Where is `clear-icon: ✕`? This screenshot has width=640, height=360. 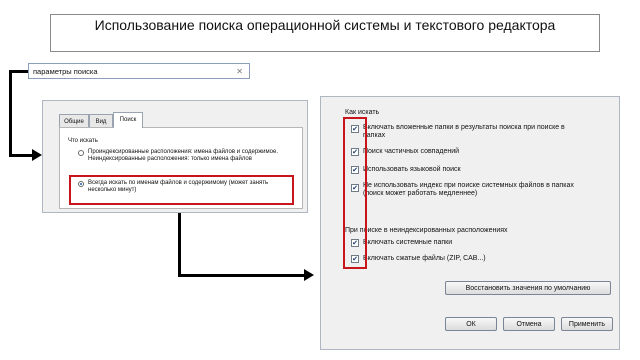 clear-icon: ✕ is located at coordinates (239, 72).